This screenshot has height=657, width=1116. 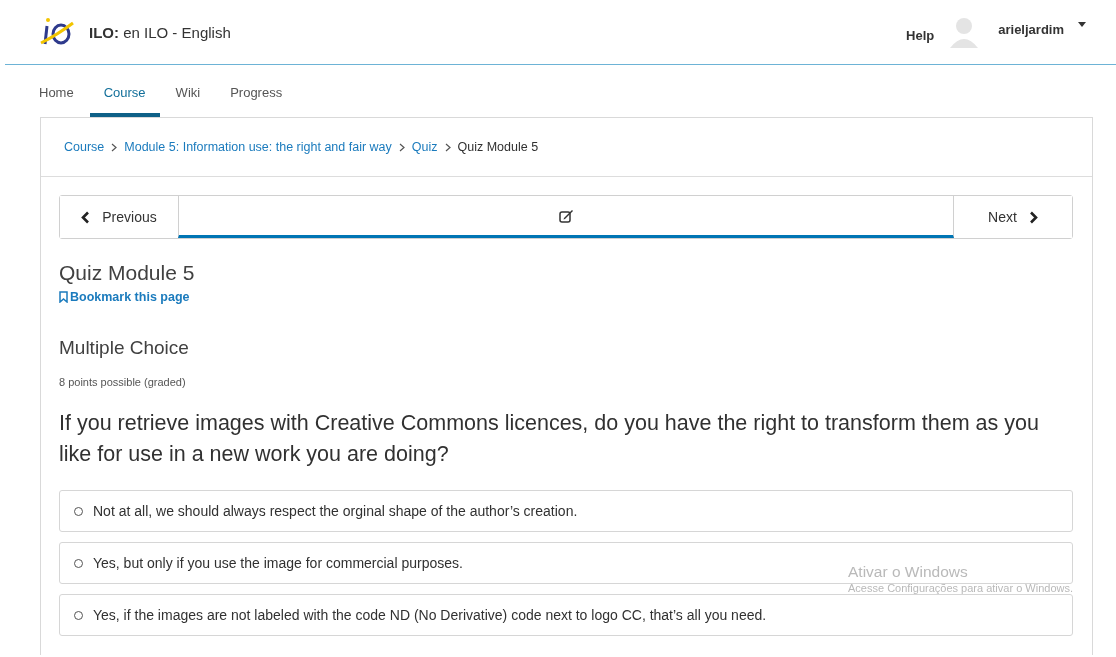 I want to click on nav-tab: Course, so click(x=124, y=91).